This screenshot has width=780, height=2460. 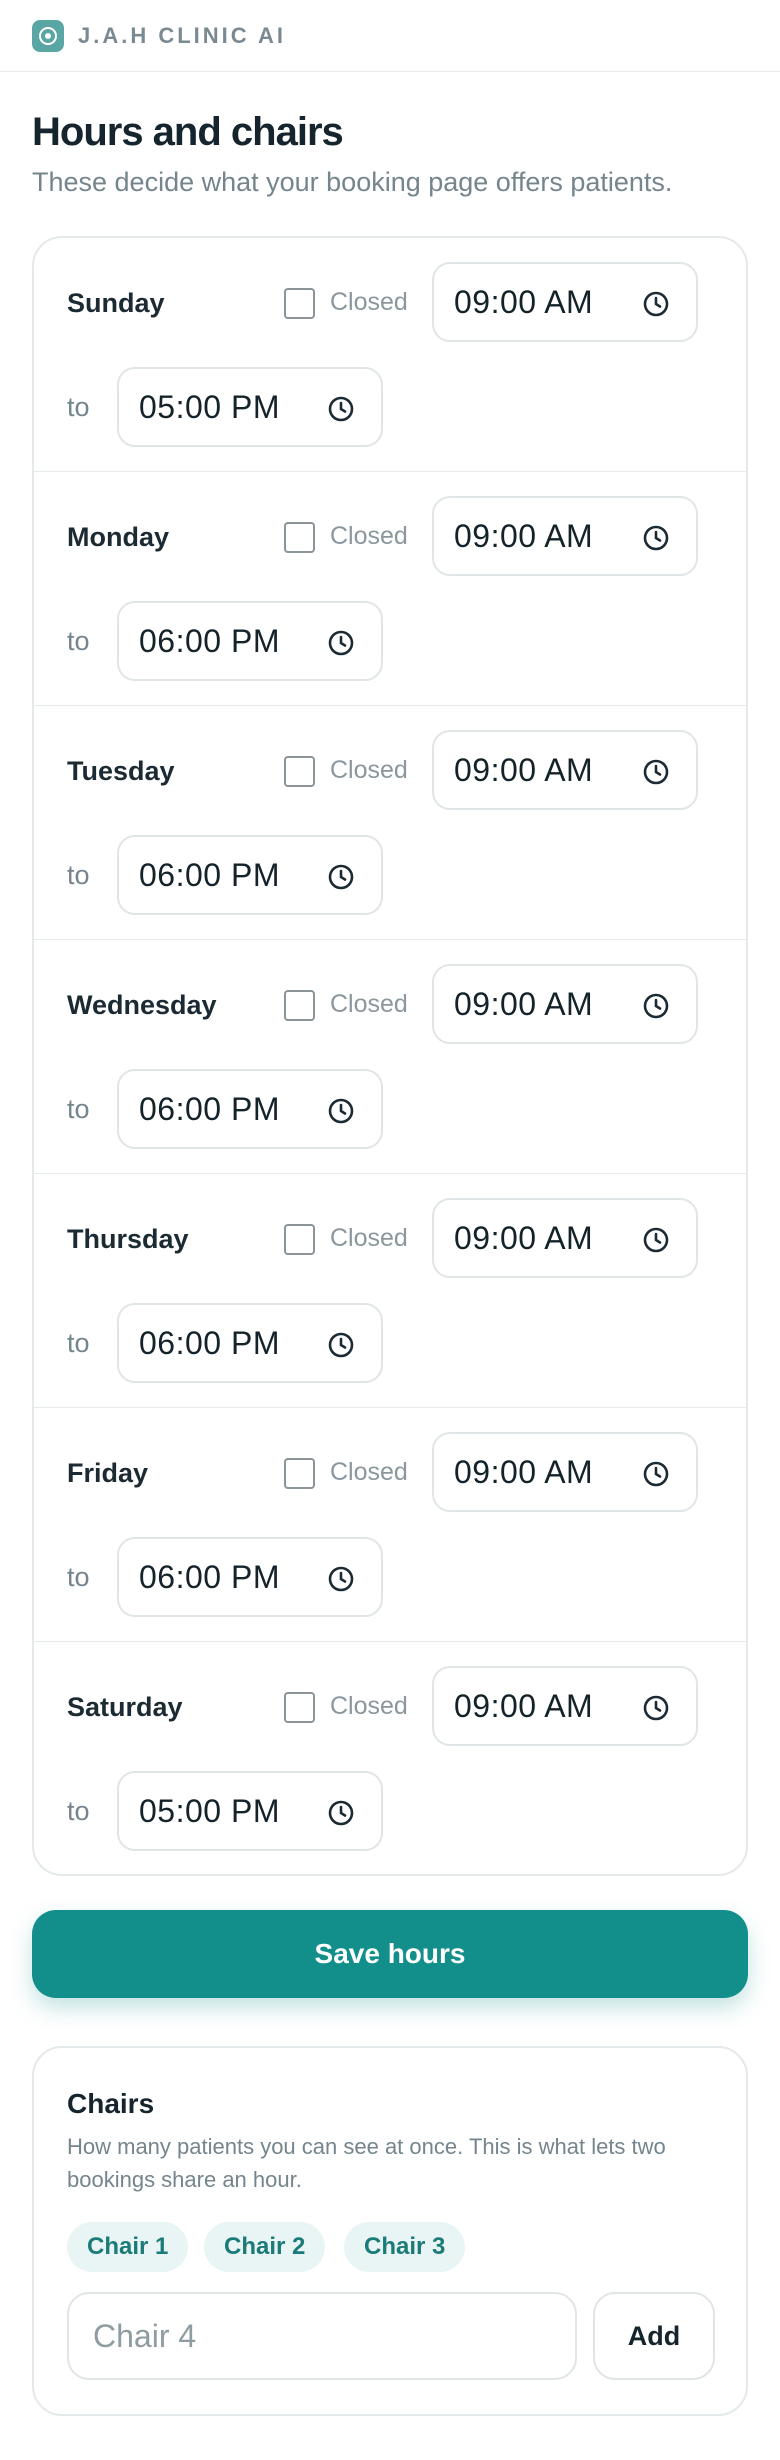 I want to click on chair-chip: Chair 3, so click(x=405, y=2247).